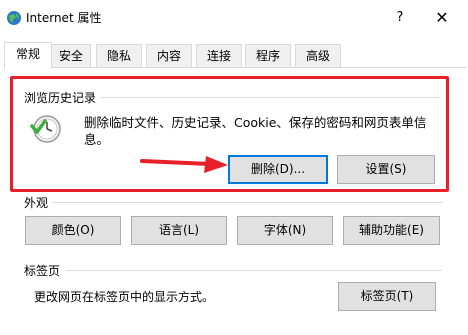  I want to click on red-arrow-icon, so click(184, 164).